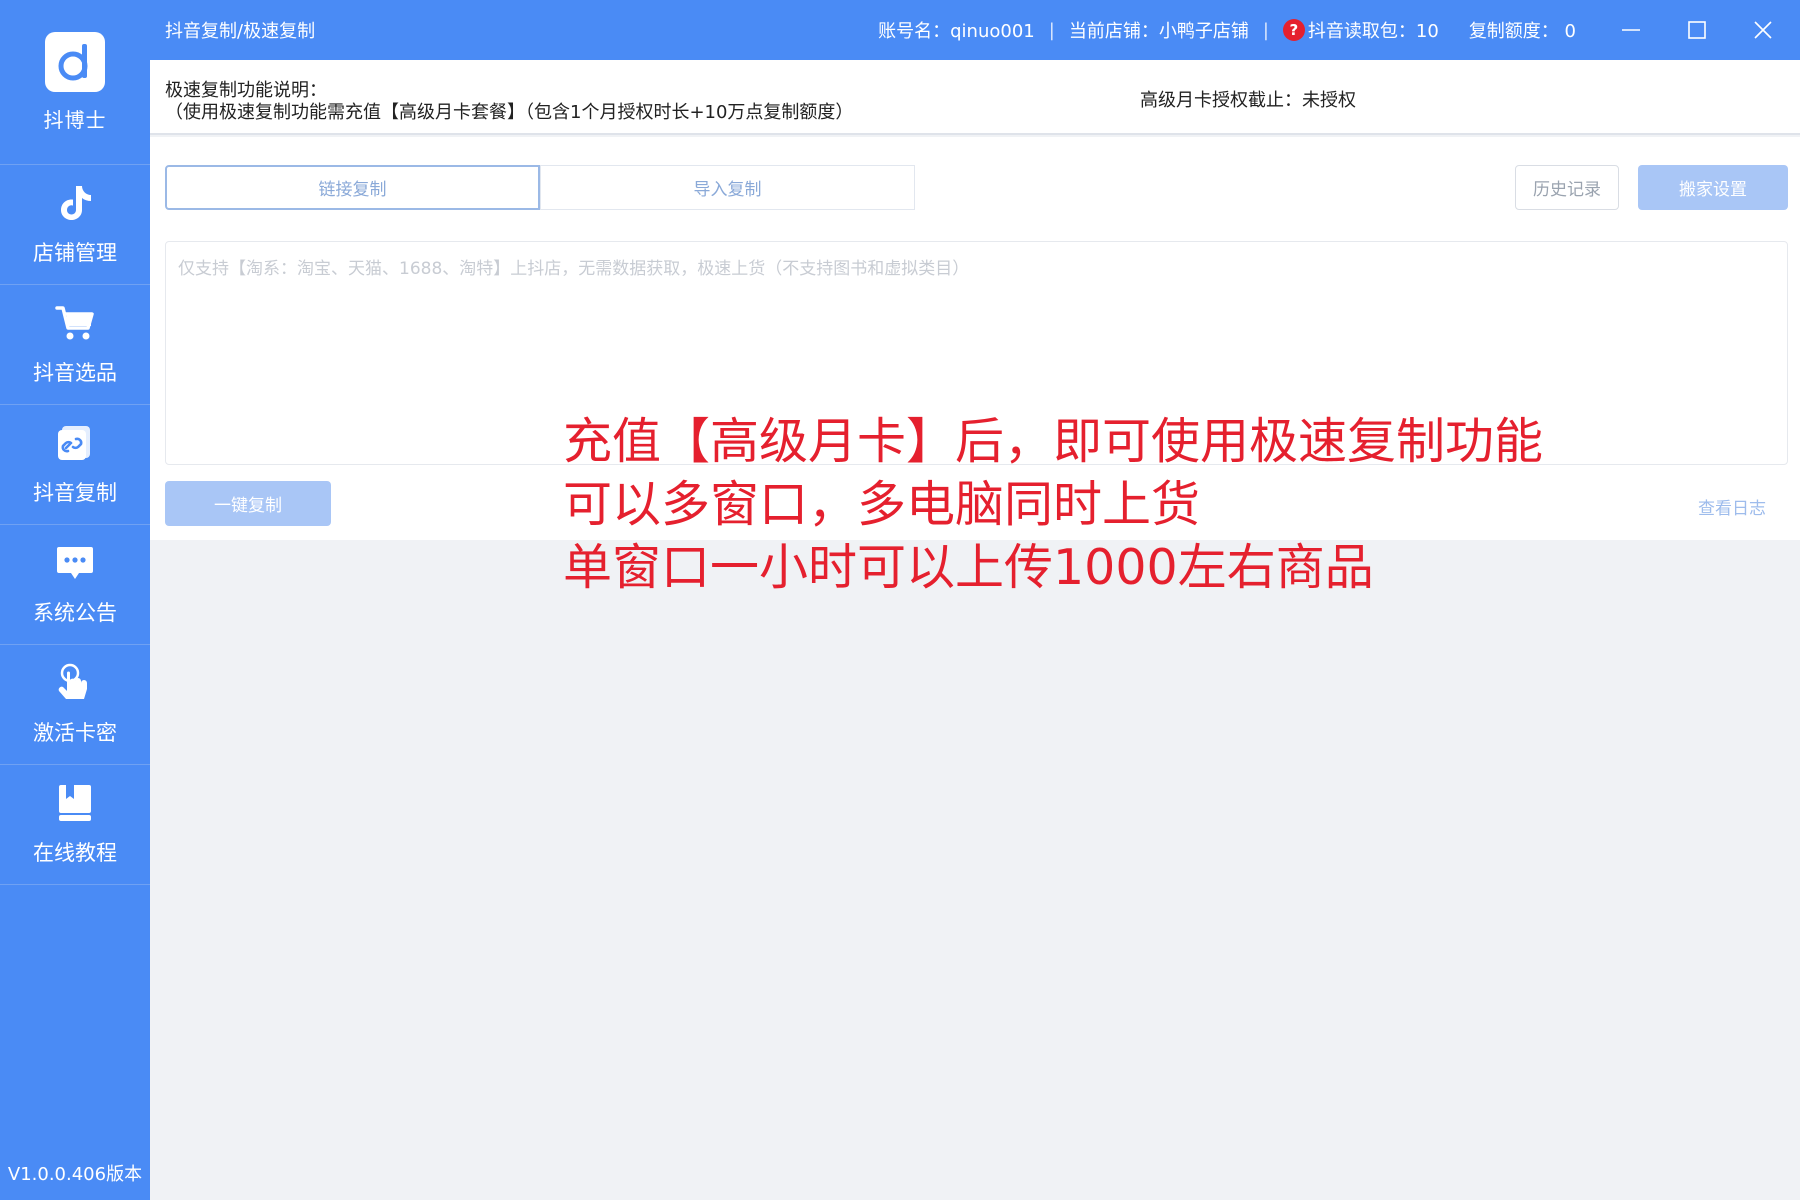 The height and width of the screenshot is (1200, 1800). I want to click on minimize-icon, so click(1631, 30).